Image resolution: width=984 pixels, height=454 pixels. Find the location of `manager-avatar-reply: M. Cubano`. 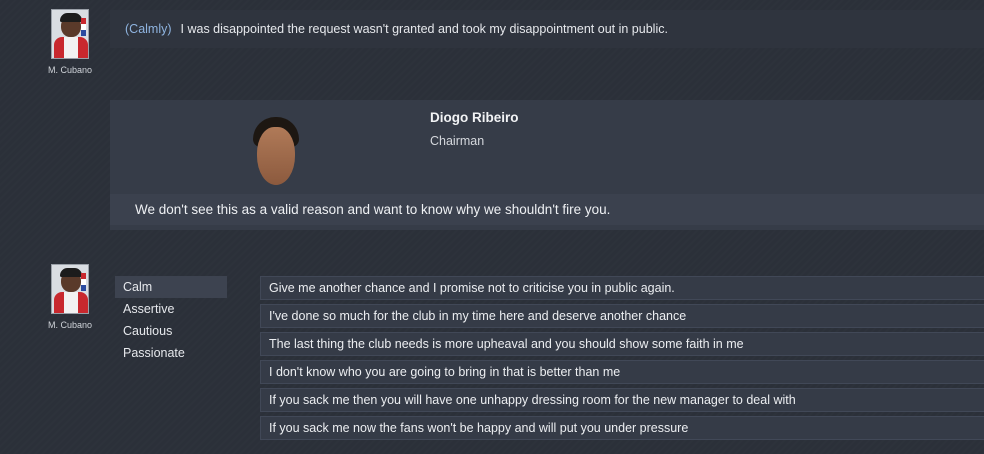

manager-avatar-reply: M. Cubano is located at coordinates (70, 297).